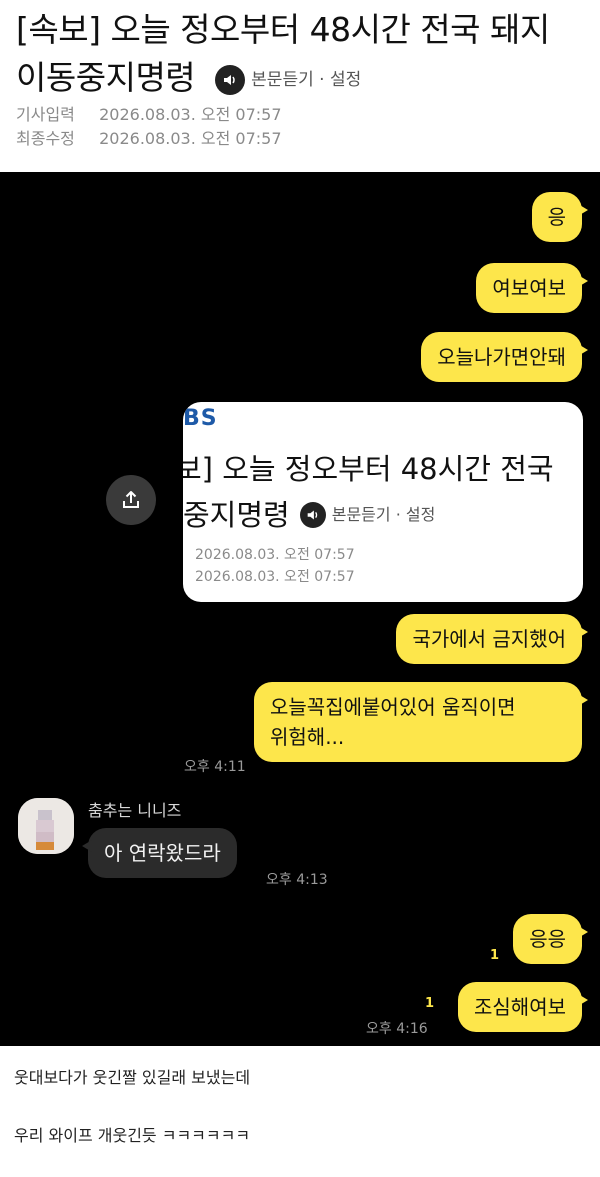  Describe the element at coordinates (523, 1007) in the screenshot. I see `message-bubble-out: 조심해여보` at that location.